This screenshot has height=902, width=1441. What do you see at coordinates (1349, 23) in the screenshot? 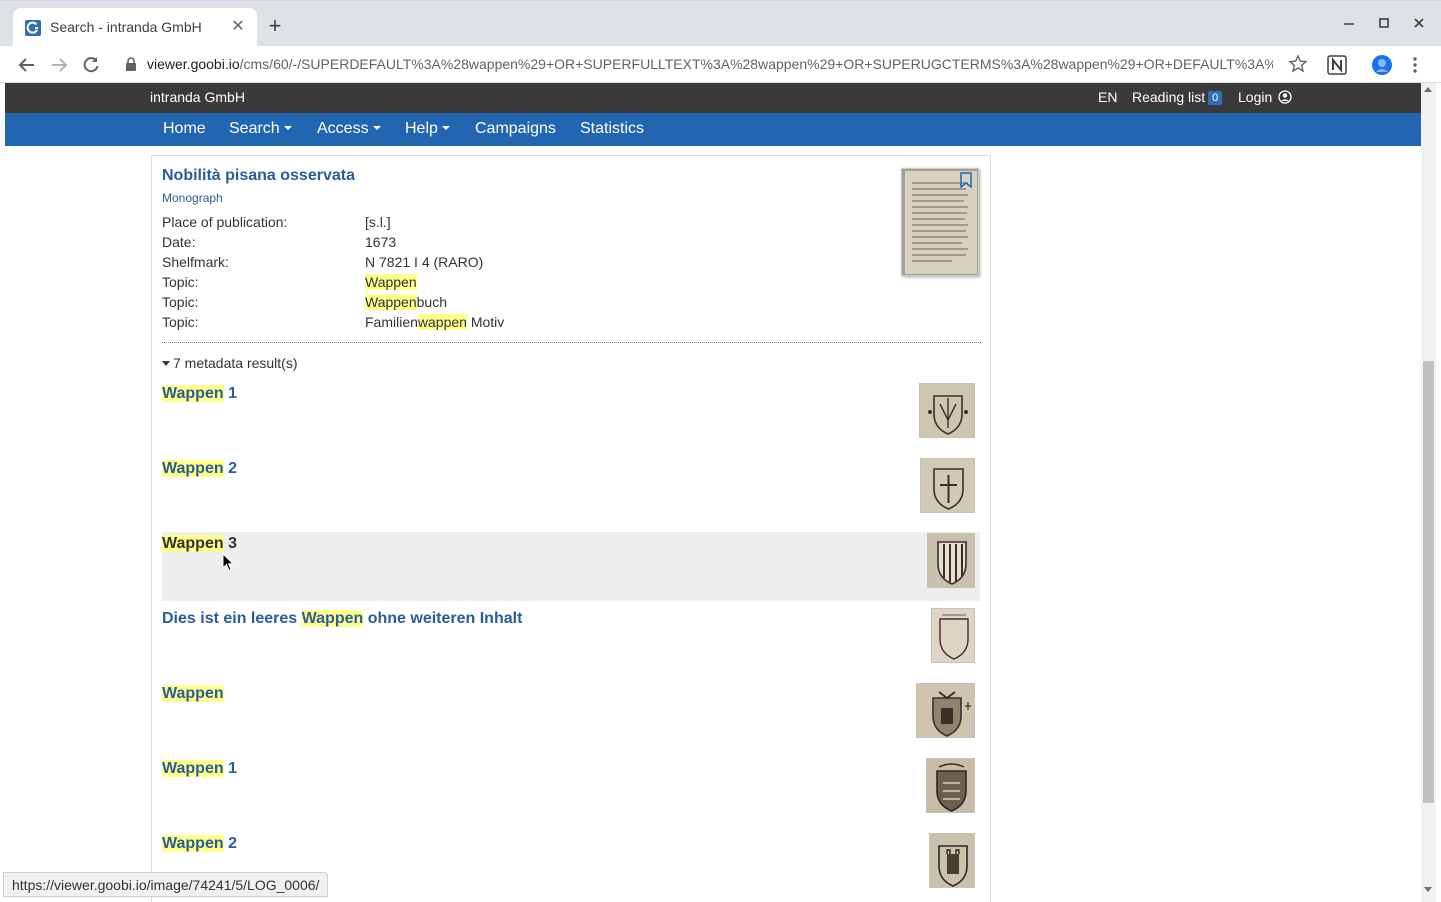
I see `minimize-icon` at bounding box center [1349, 23].